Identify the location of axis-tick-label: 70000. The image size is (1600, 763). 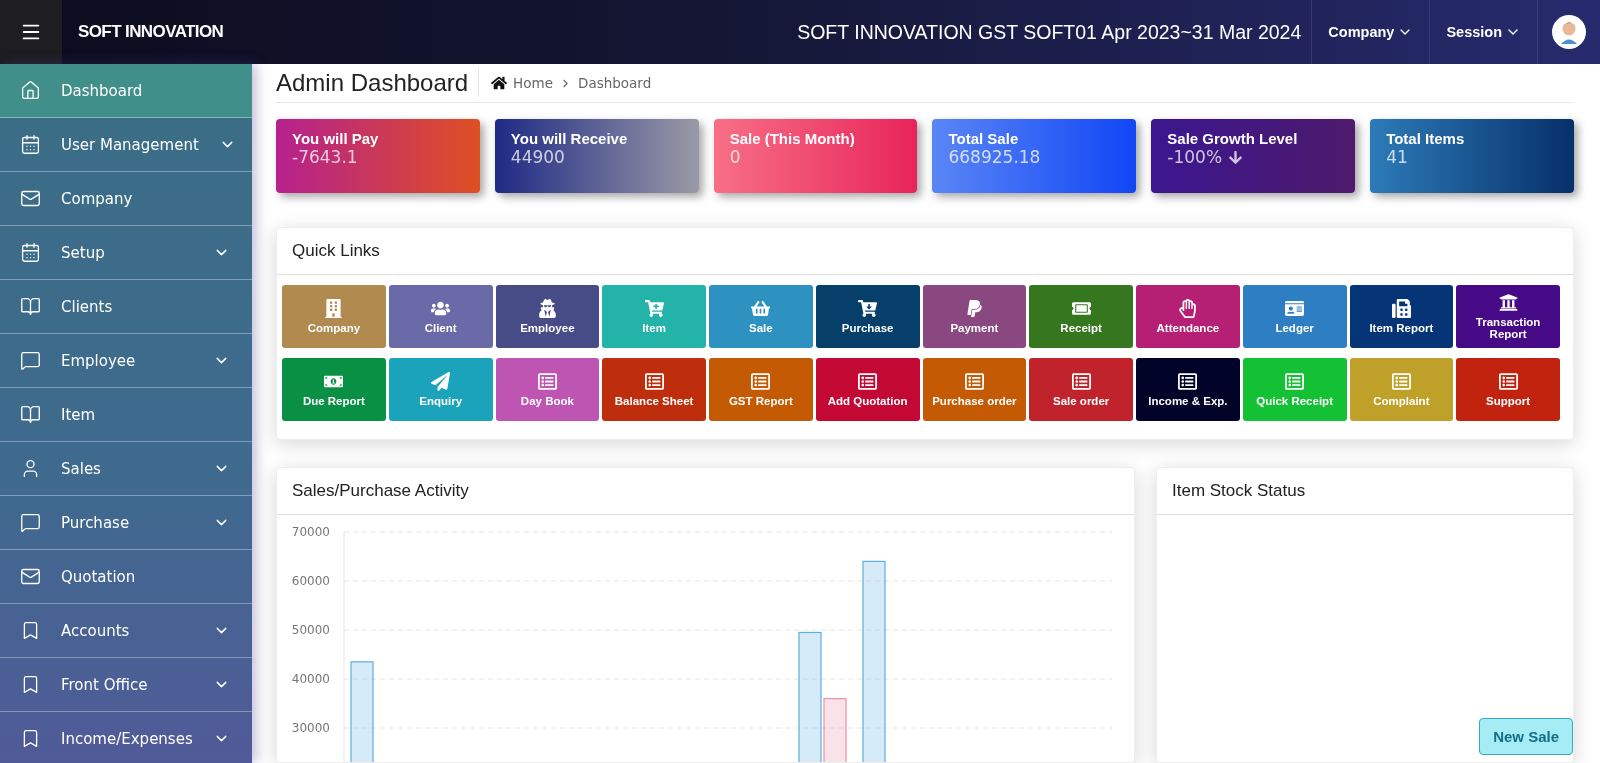
(310, 532).